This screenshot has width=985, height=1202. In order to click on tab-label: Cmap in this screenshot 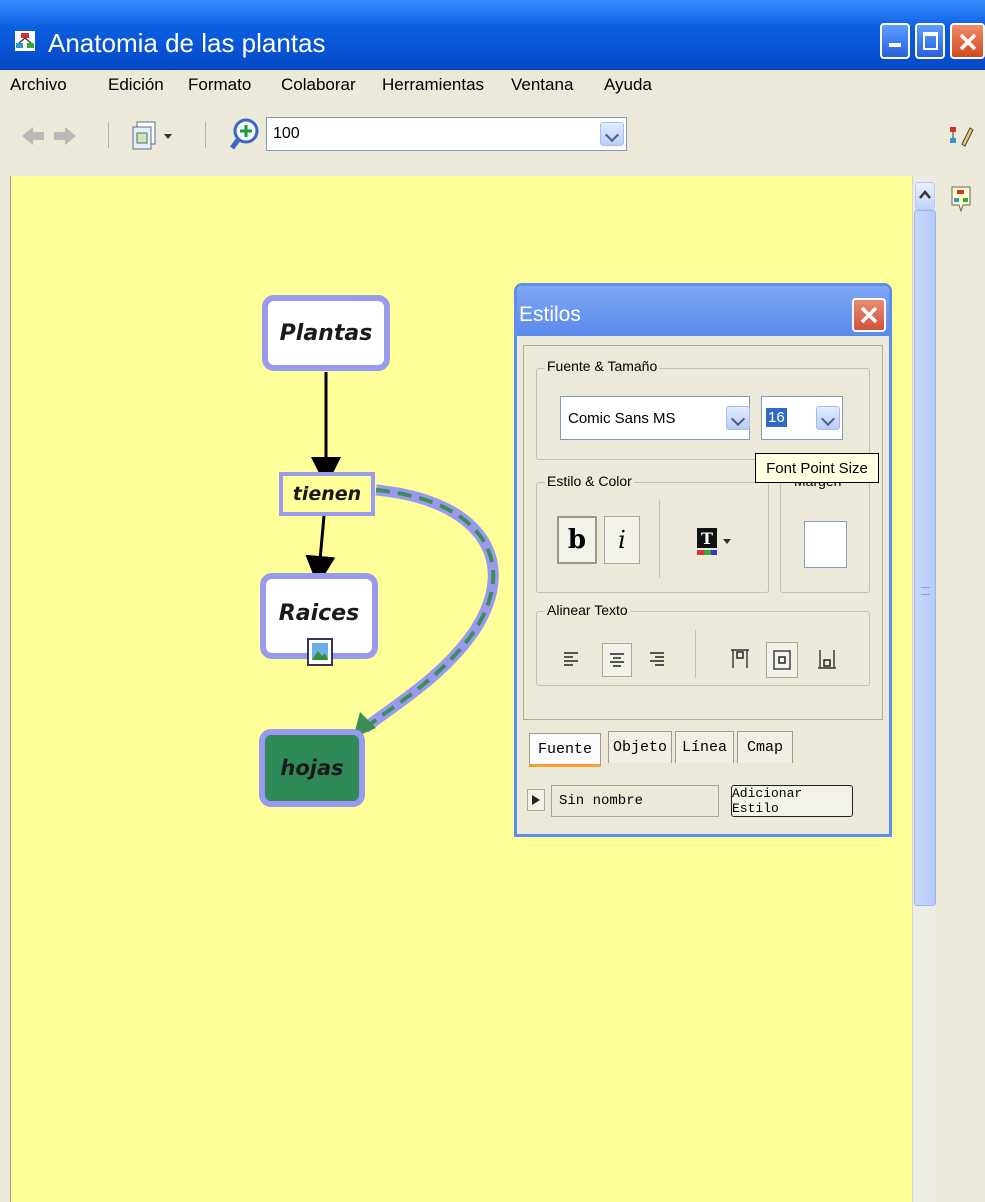, I will do `click(764, 747)`.